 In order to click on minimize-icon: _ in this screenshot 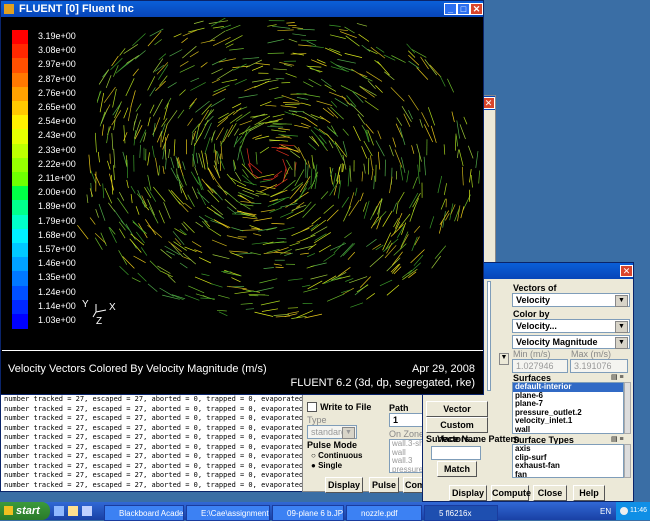, I will do `click(450, 9)`.